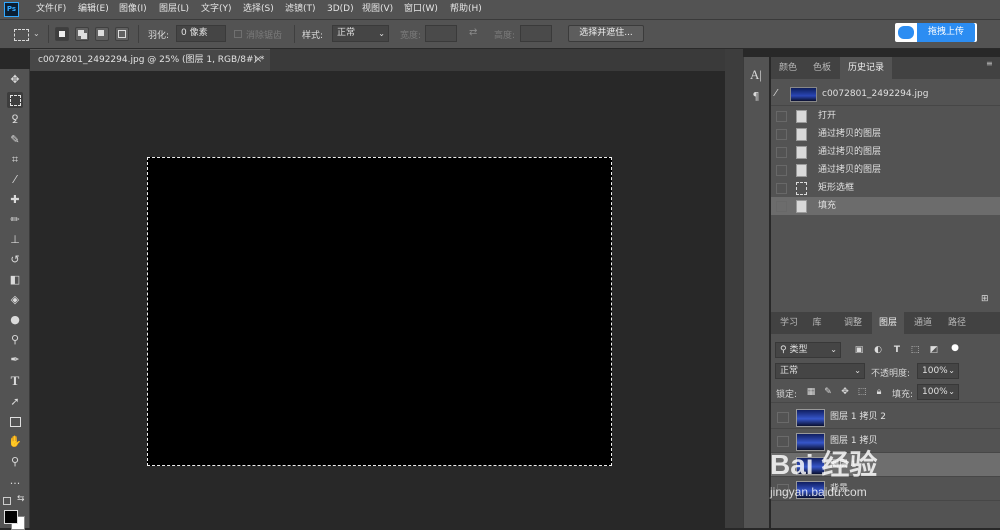 The image size is (1000, 530). What do you see at coordinates (885, 417) in the screenshot?
I see `layer-row: 图层 1 拷贝 2` at bounding box center [885, 417].